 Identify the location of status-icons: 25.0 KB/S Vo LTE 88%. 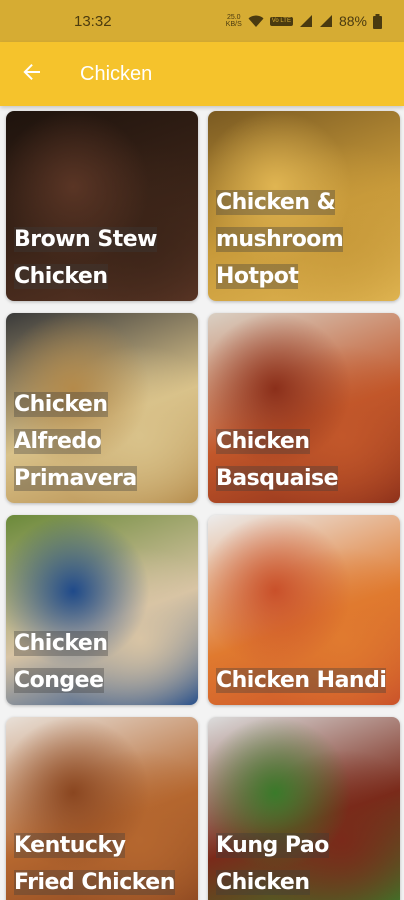
(304, 21).